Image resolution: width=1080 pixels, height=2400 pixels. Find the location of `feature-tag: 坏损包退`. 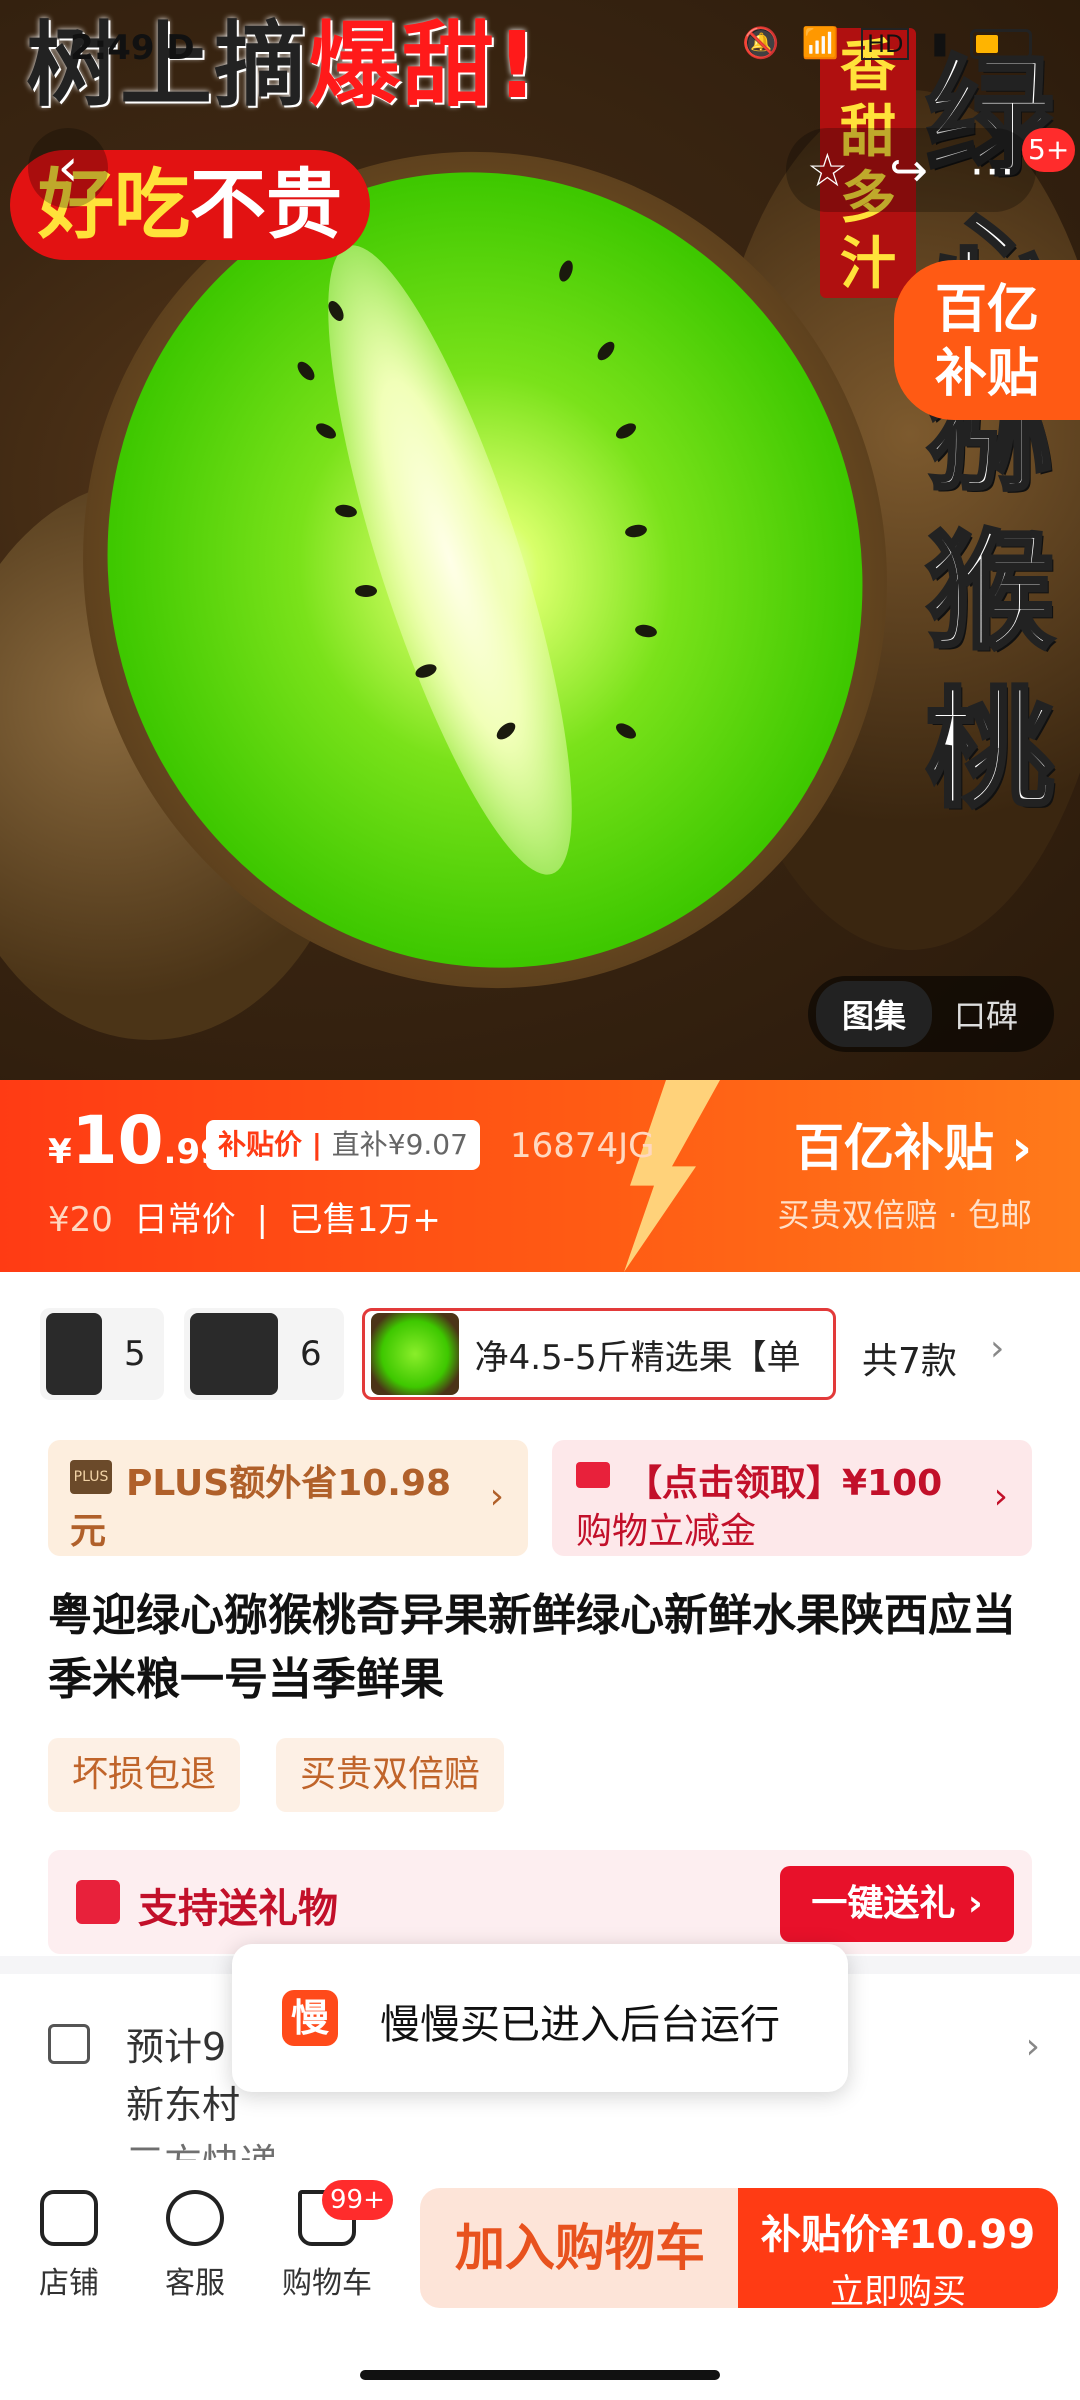

feature-tag: 坏损包退 is located at coordinates (144, 1775).